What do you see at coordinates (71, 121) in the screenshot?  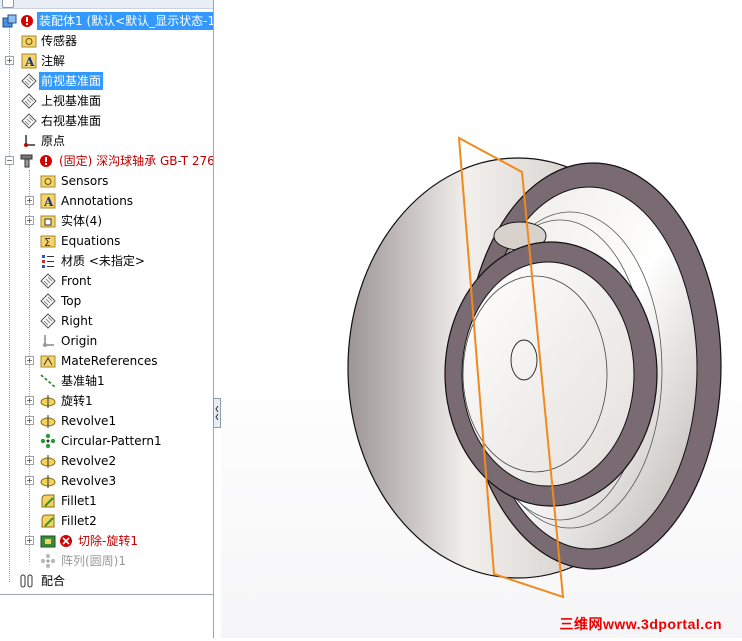 I see `tree-item-label: 右视基准面` at bounding box center [71, 121].